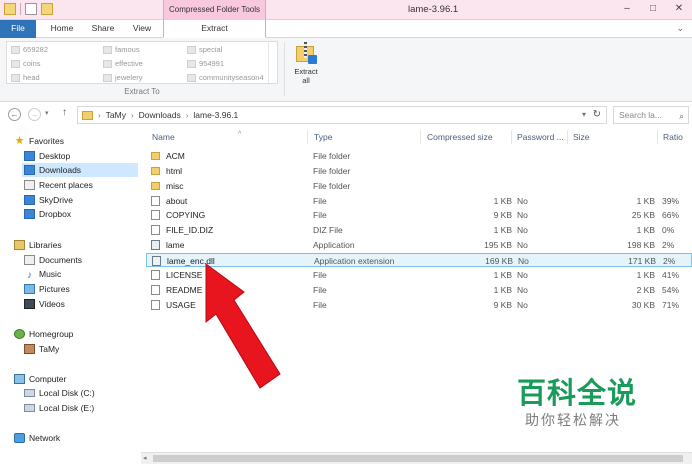 The height and width of the screenshot is (464, 692). I want to click on scrollbar-thumb, so click(418, 458).